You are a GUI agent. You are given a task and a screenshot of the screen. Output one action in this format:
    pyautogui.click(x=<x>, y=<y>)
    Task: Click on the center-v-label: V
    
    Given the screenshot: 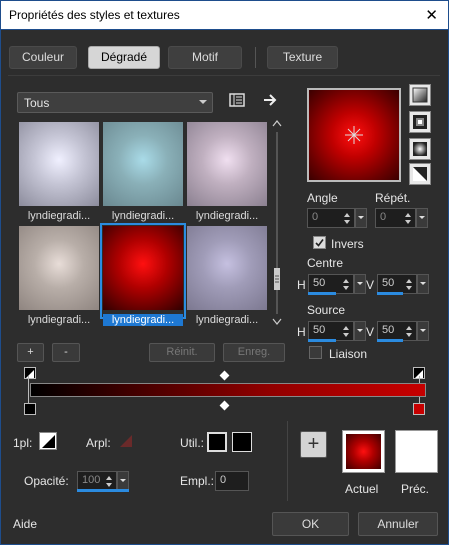 What is the action you would take?
    pyautogui.click(x=370, y=285)
    